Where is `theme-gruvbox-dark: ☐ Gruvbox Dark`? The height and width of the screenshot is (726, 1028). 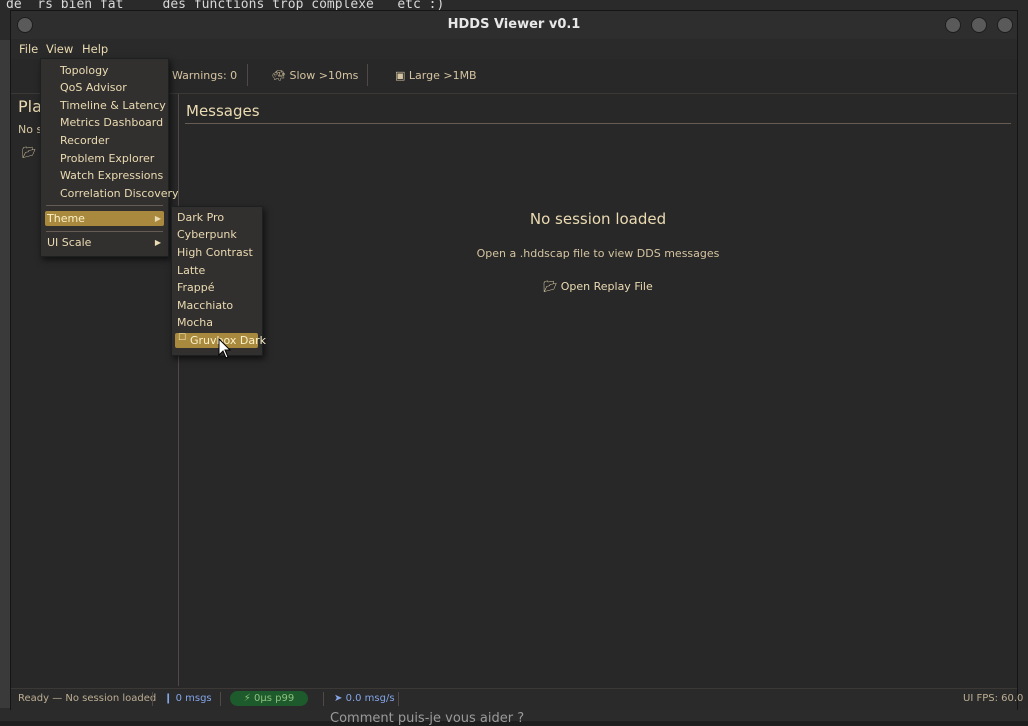 theme-gruvbox-dark: ☐ Gruvbox Dark is located at coordinates (220, 340).